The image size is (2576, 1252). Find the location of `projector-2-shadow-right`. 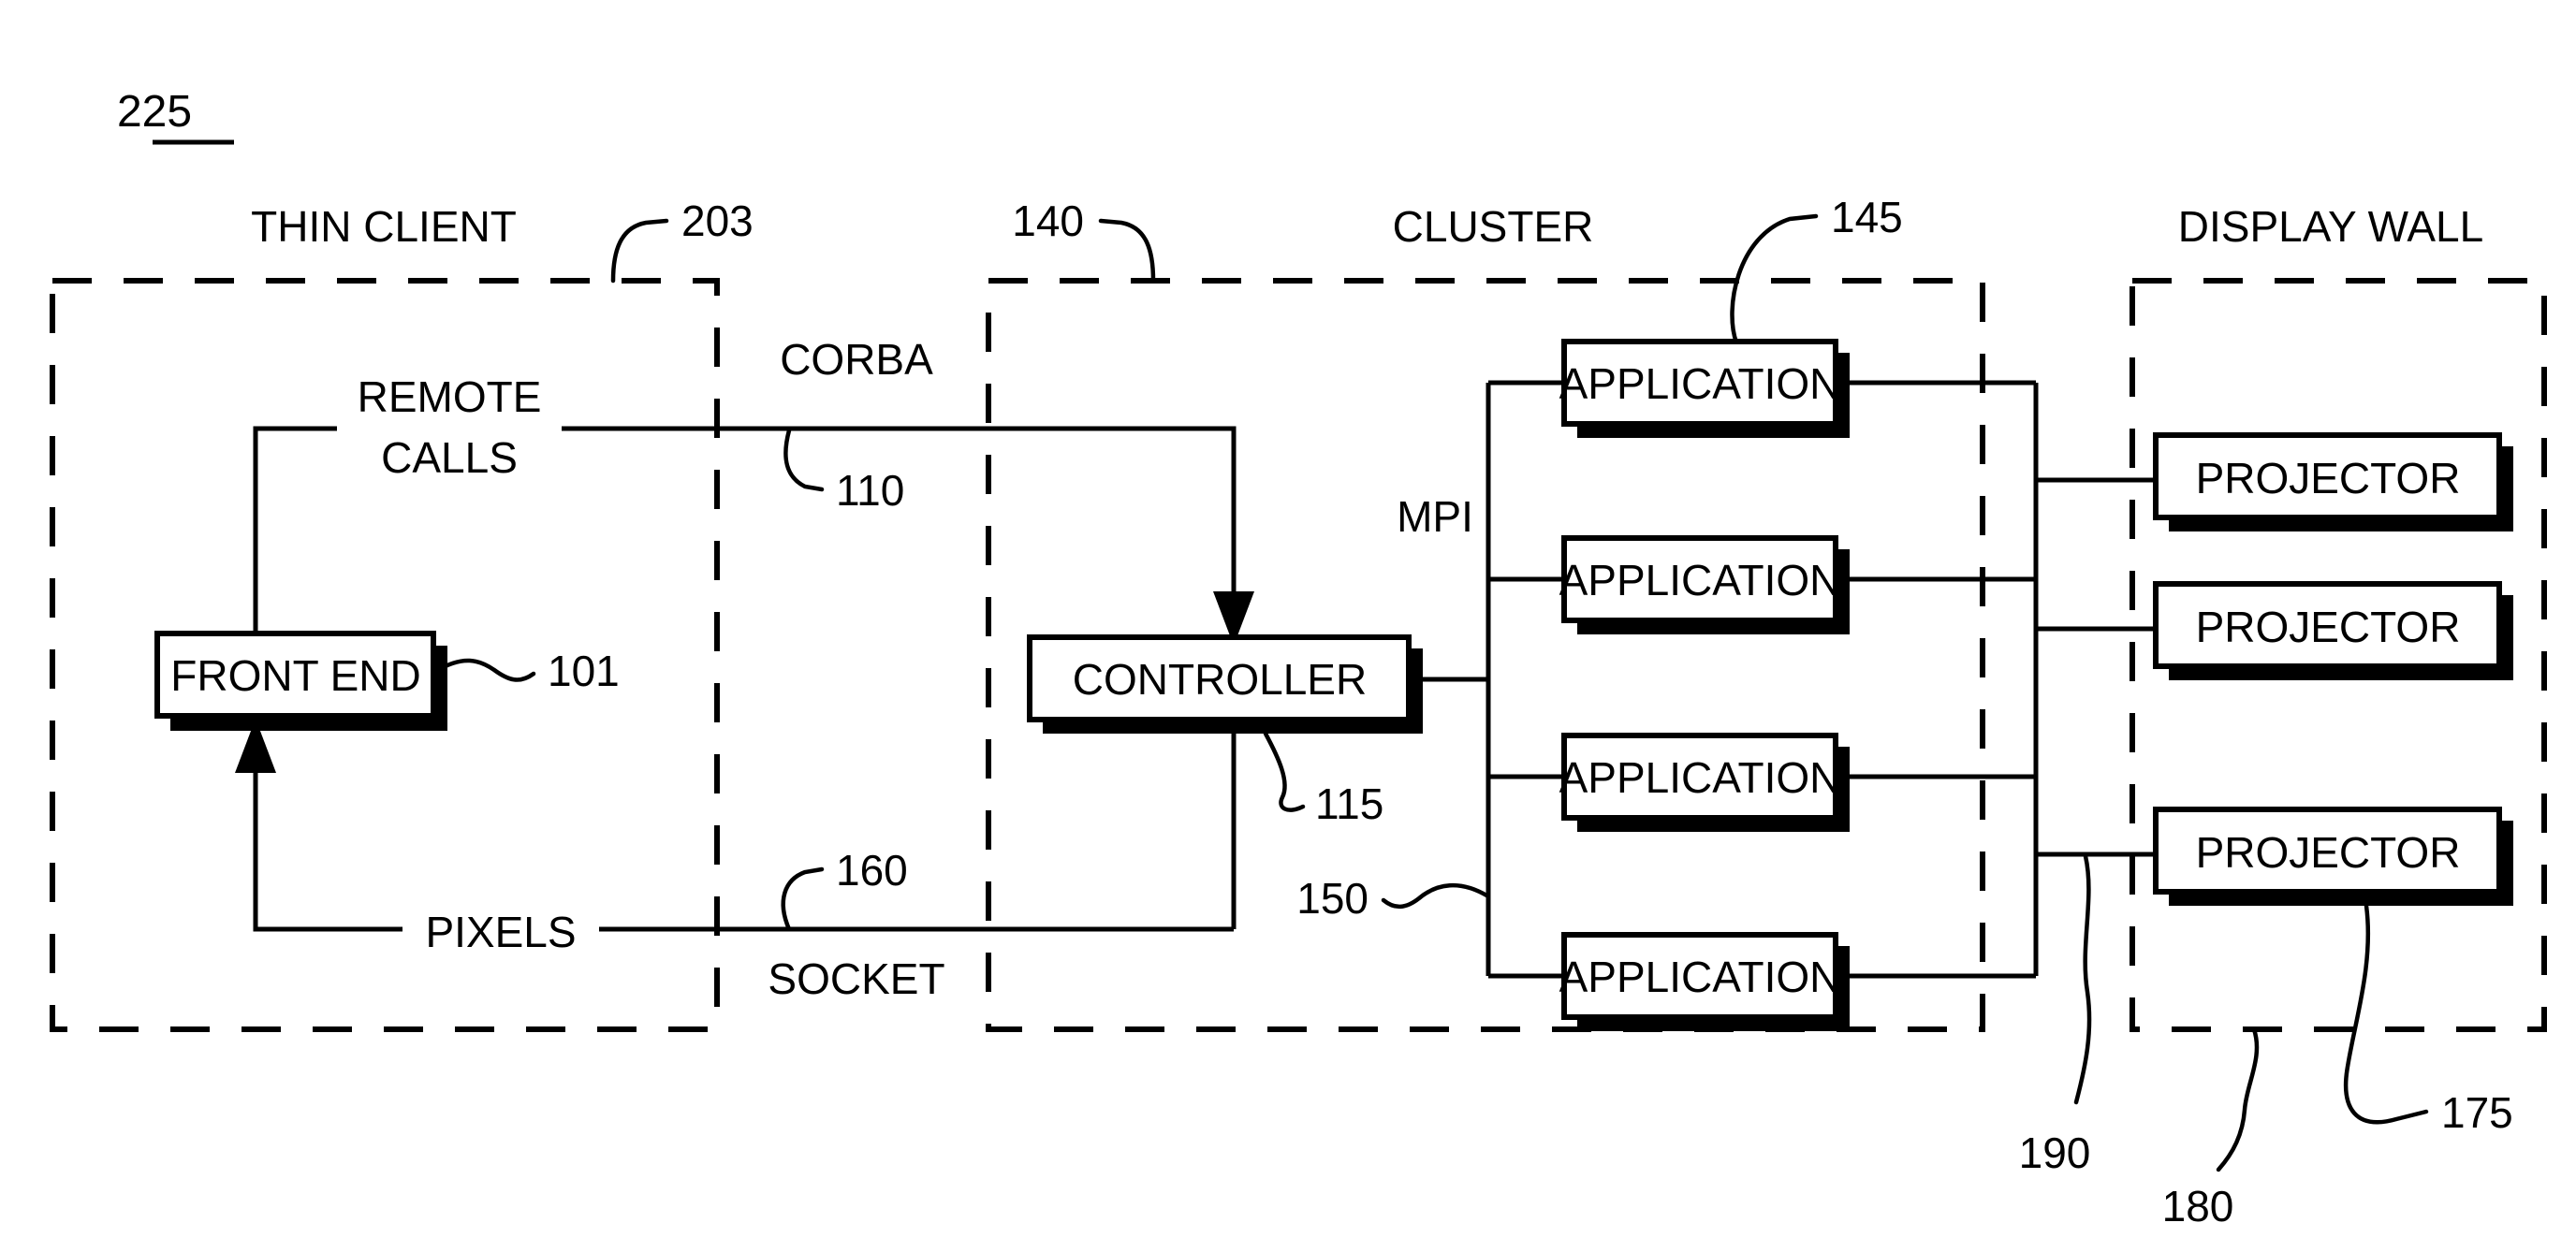

projector-2-shadow-right is located at coordinates (2507, 637).